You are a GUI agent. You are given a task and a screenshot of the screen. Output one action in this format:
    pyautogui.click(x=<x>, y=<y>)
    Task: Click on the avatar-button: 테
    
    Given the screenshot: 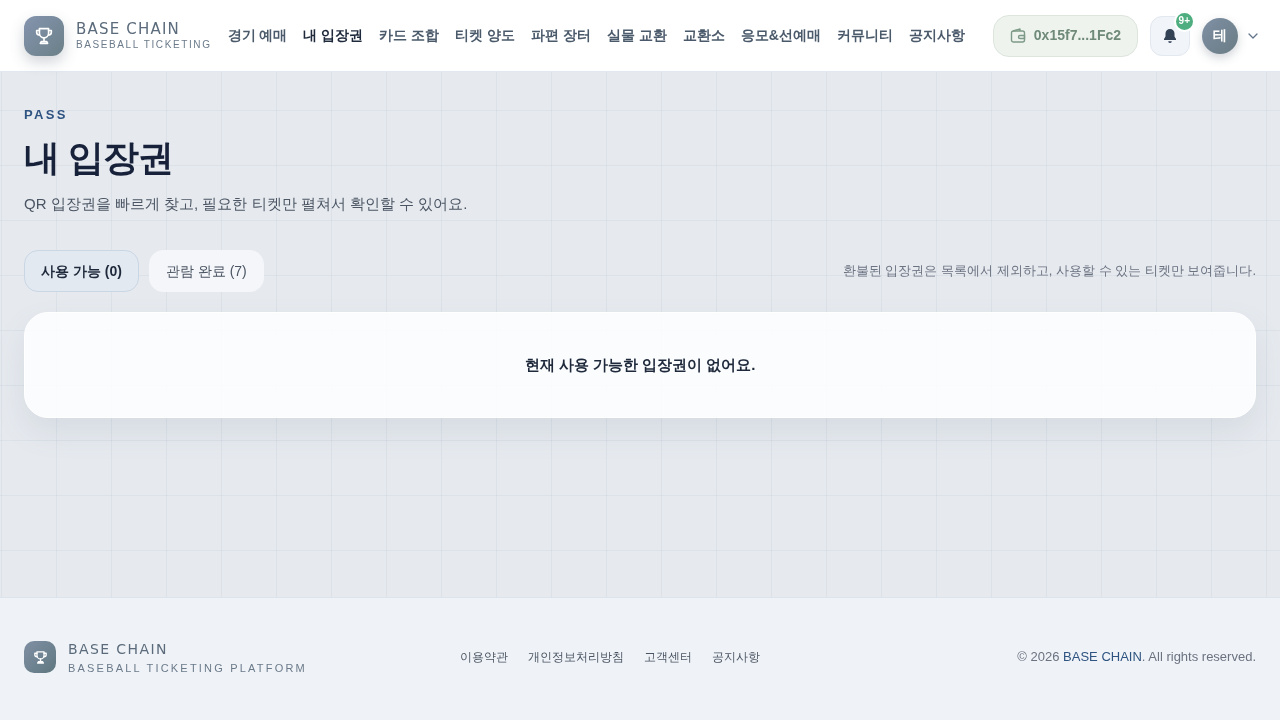 What is the action you would take?
    pyautogui.click(x=1220, y=35)
    